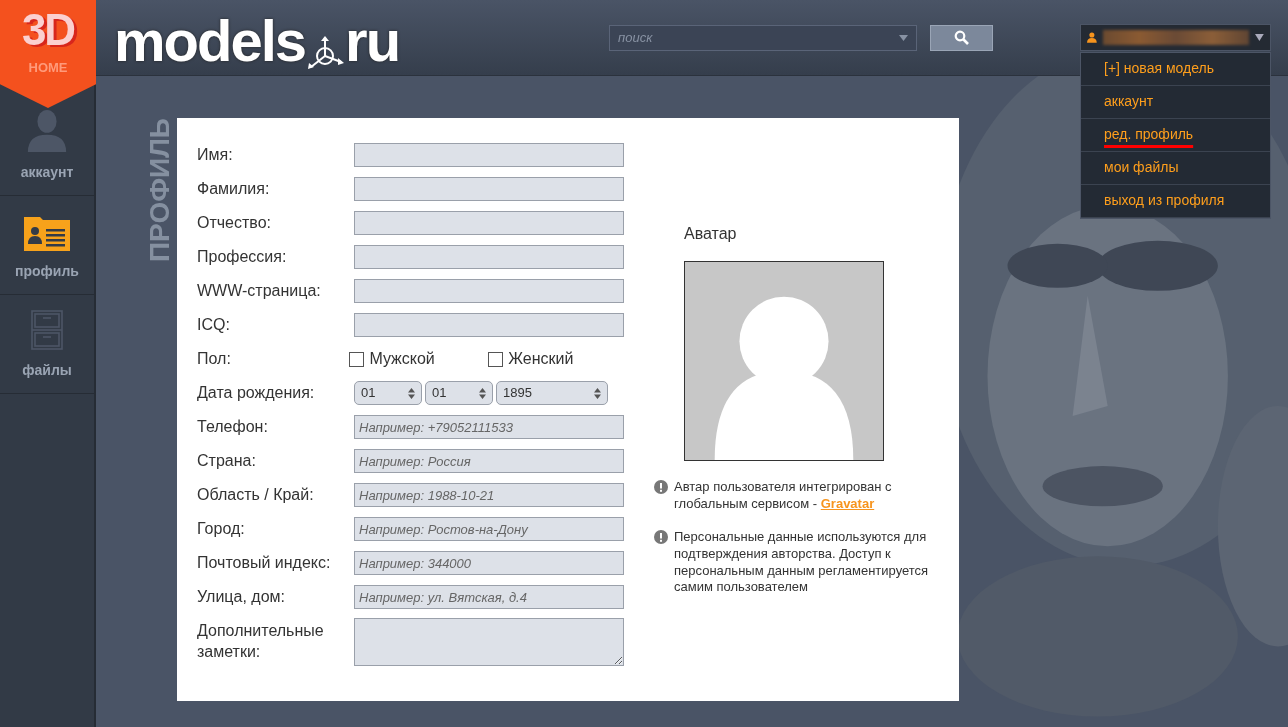 This screenshot has width=1288, height=727. I want to click on field-label: Улица, дом:, so click(241, 596).